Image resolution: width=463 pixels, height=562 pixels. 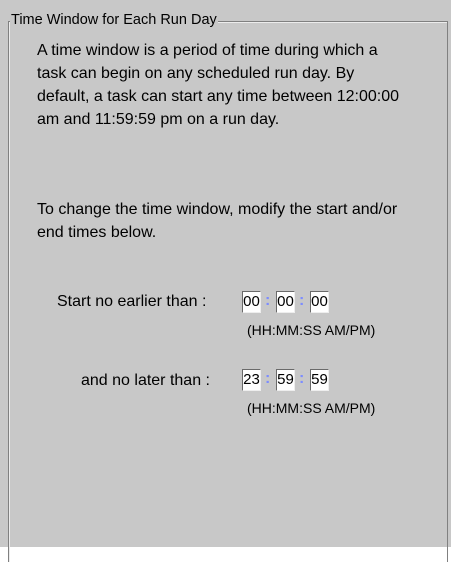 I want to click on start-time-label: Start no earlier than :, so click(x=132, y=301).